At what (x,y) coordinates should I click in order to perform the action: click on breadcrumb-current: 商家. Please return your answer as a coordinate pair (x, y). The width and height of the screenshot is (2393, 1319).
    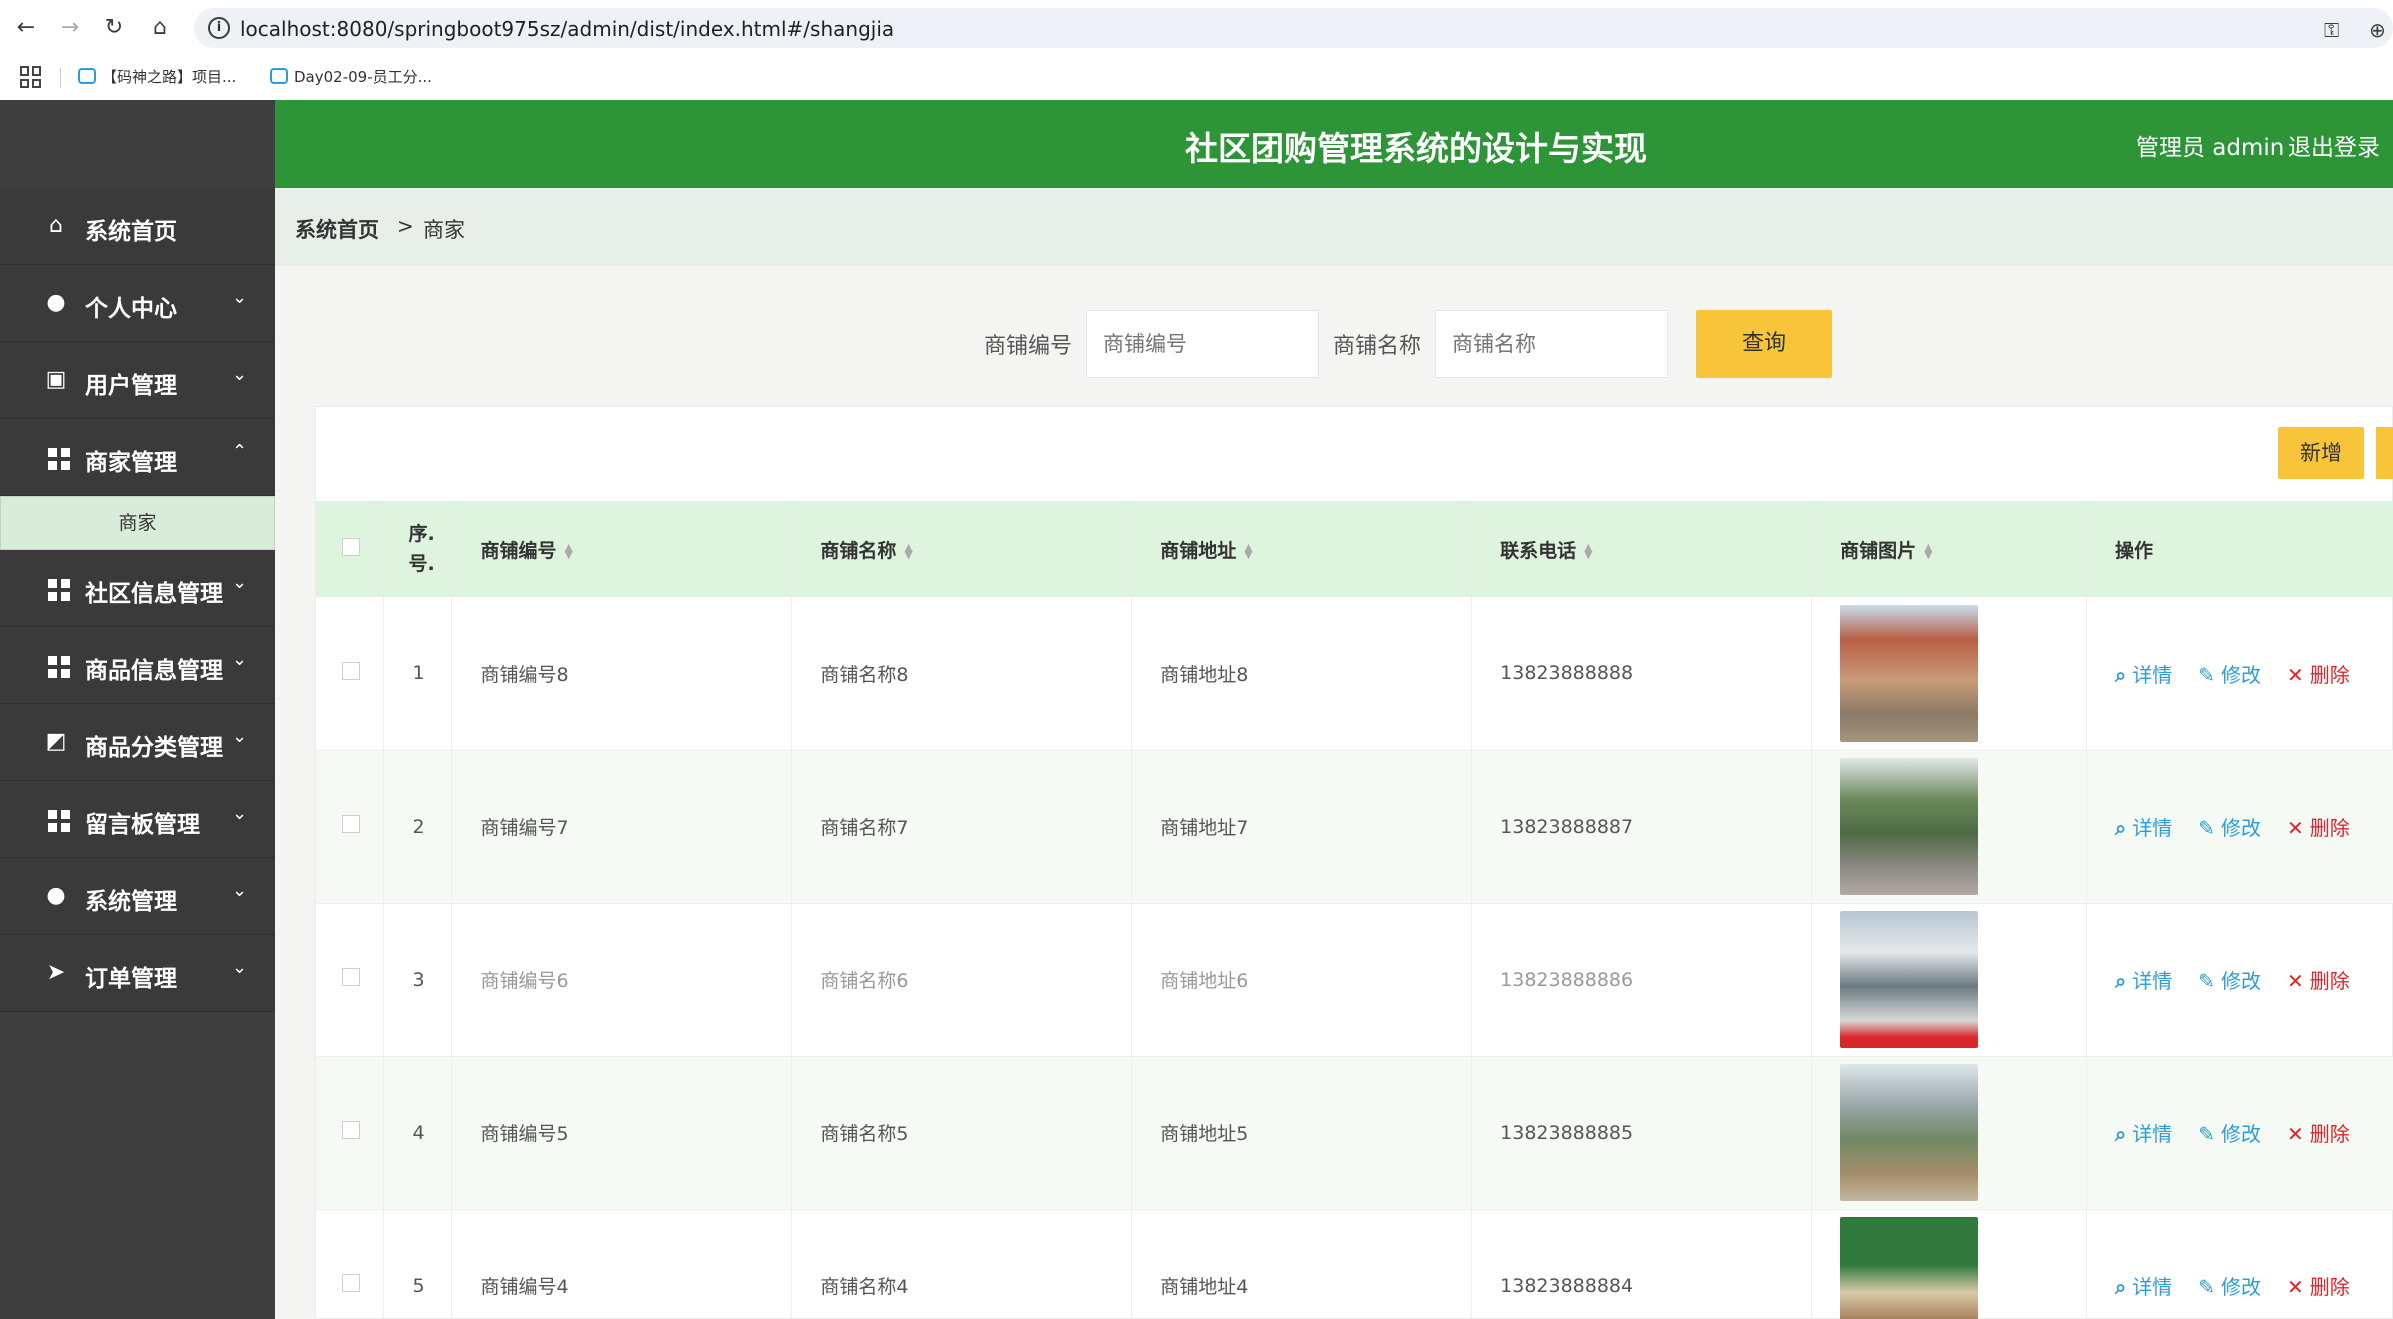
    Looking at the image, I should click on (444, 230).